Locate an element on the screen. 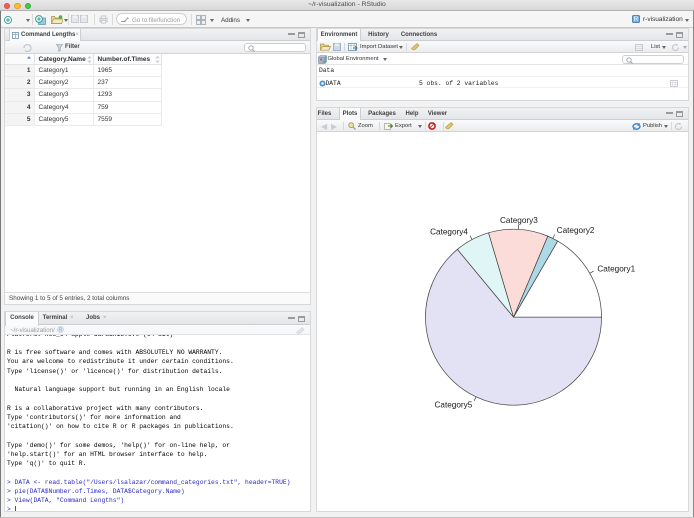 This screenshot has height=518, width=694. svg-text: Category4 is located at coordinates (449, 231).